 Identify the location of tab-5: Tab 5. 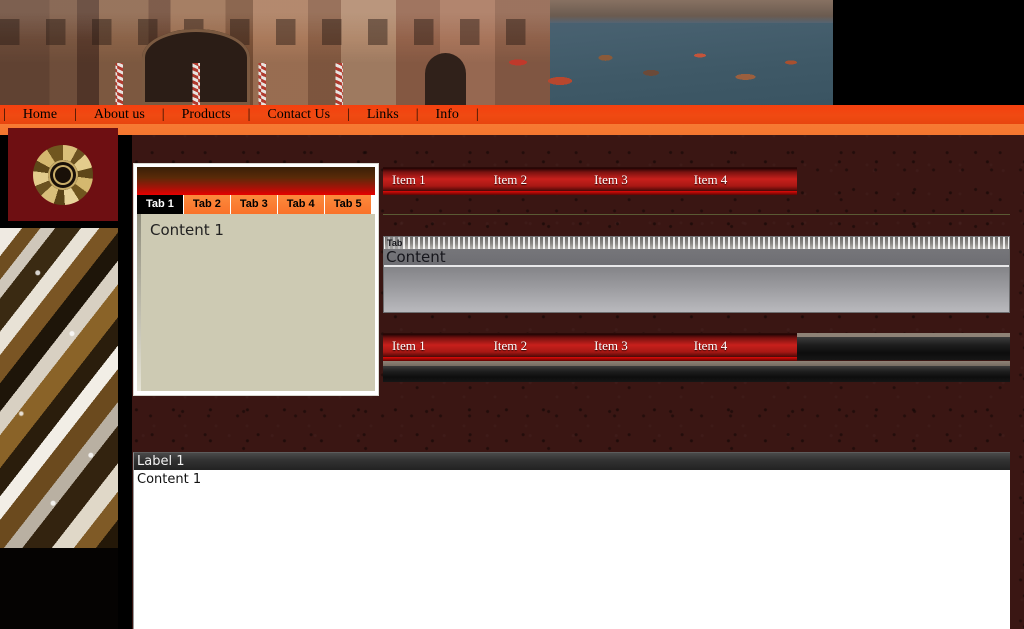
(348, 204).